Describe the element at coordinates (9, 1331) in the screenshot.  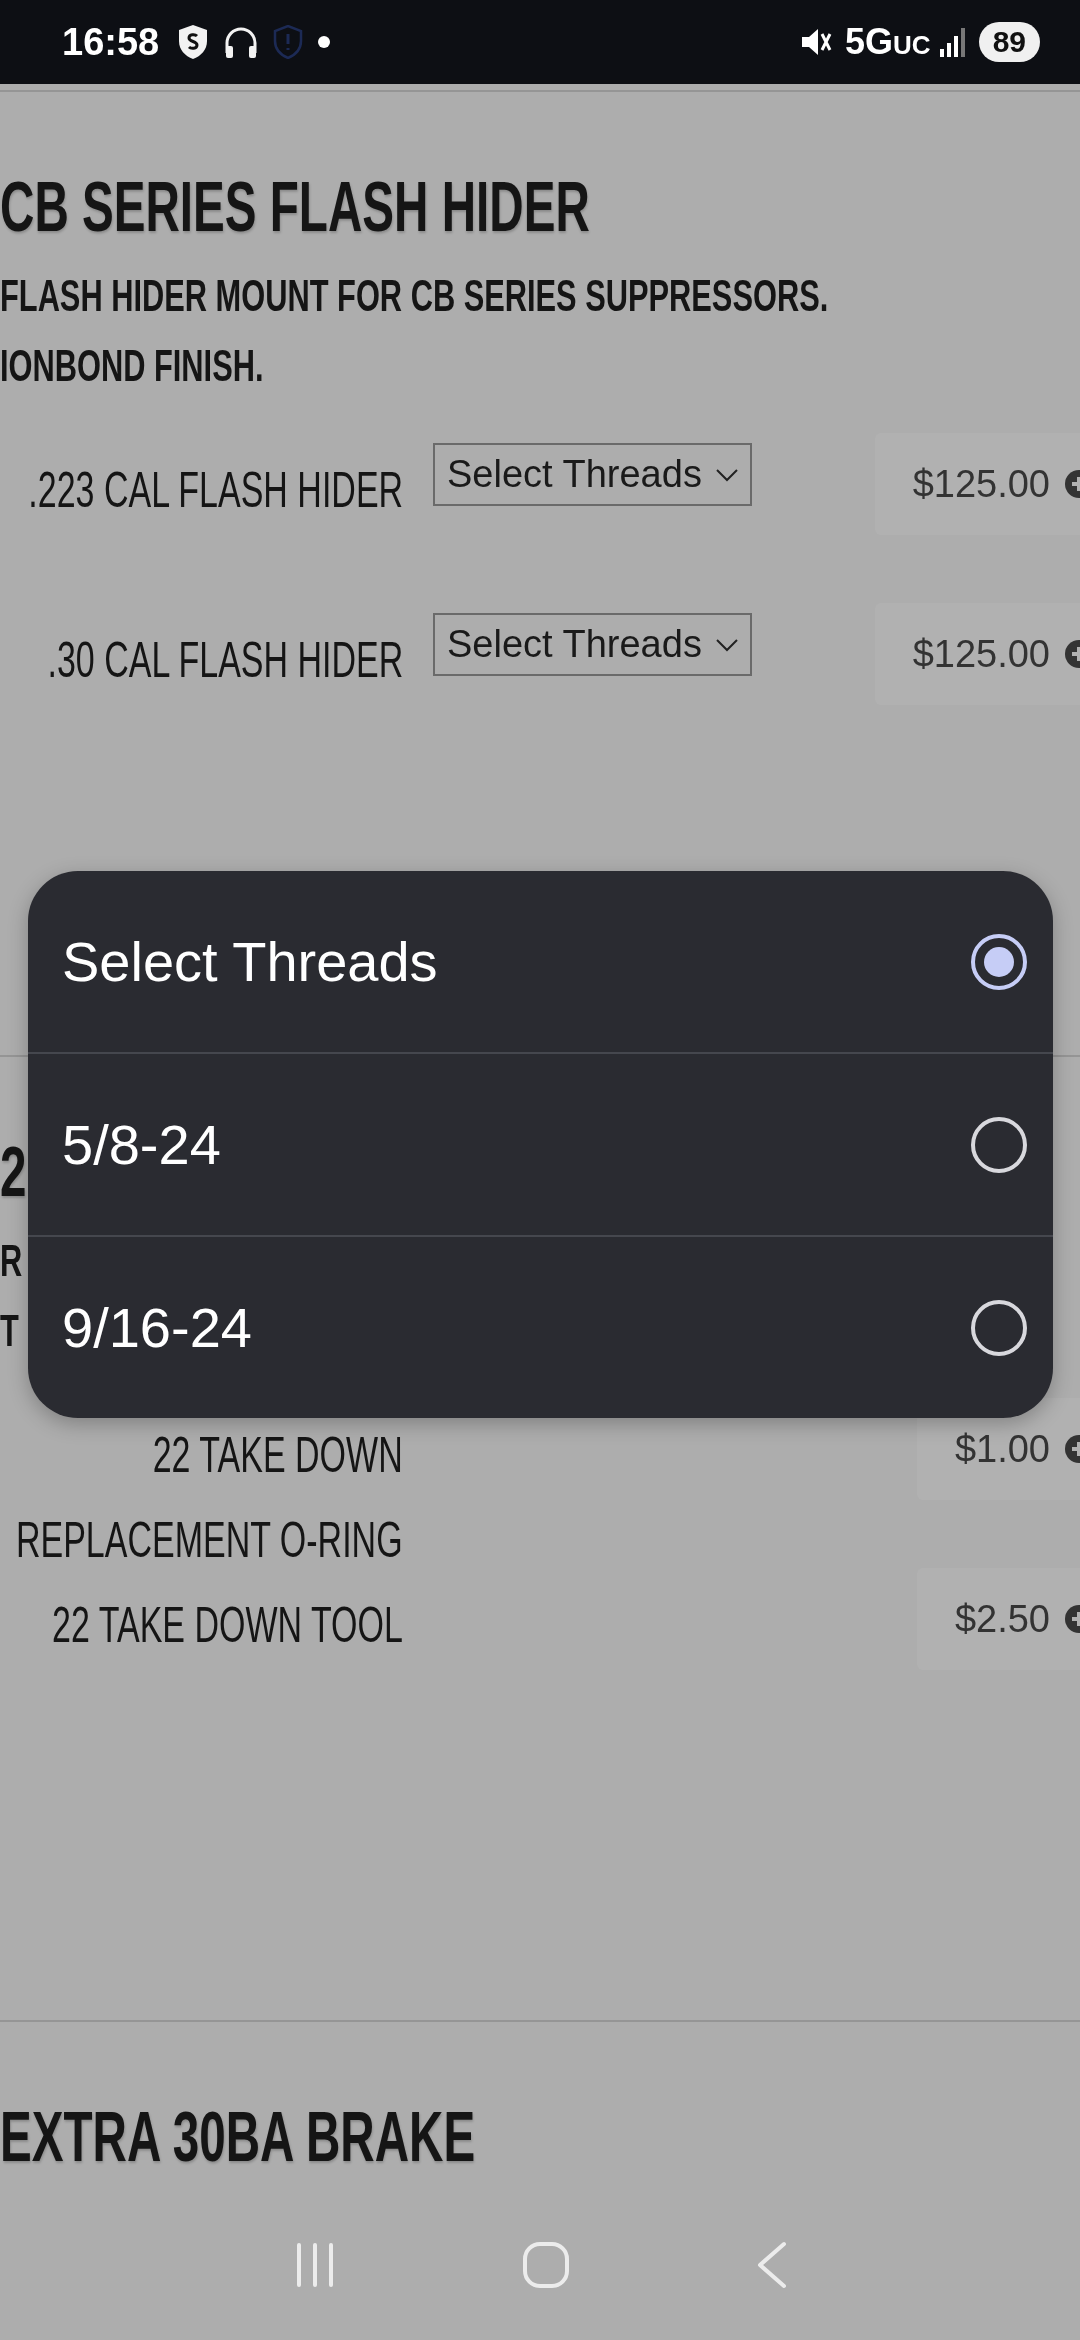
I see `description-text: T` at that location.